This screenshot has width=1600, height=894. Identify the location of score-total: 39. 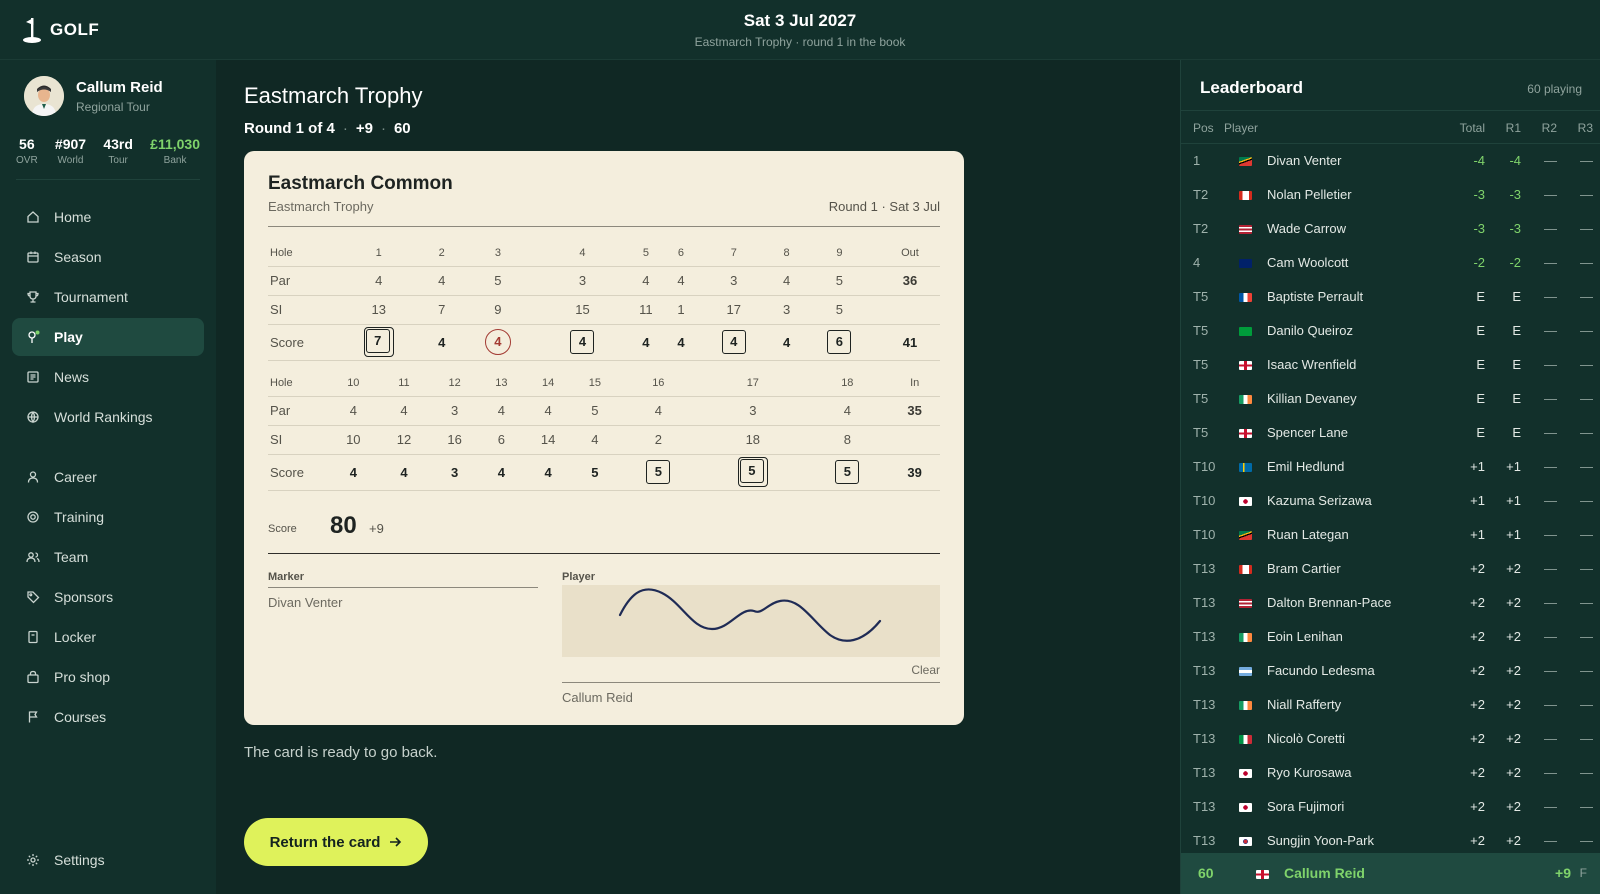
(914, 472).